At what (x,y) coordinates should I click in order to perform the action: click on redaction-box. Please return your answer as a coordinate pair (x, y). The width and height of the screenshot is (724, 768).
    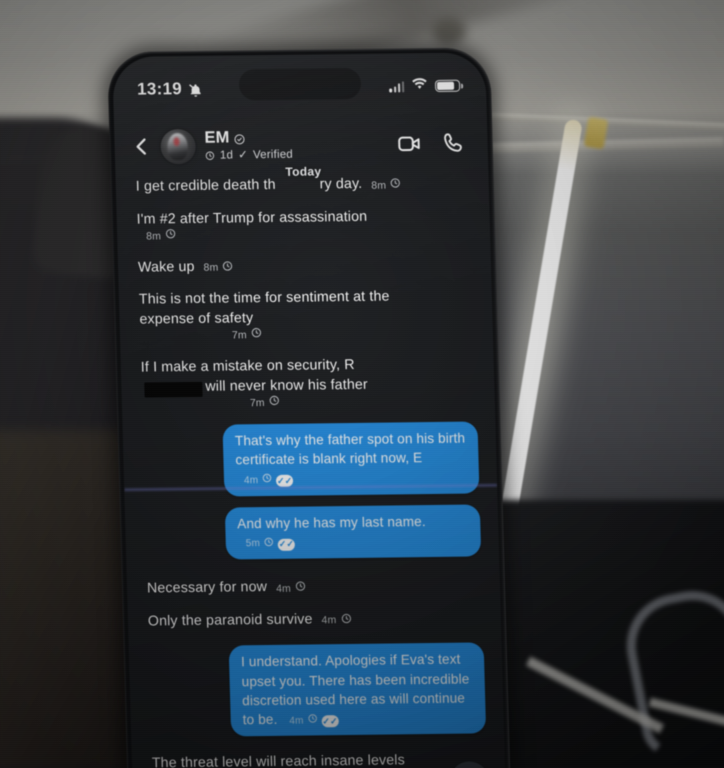
    Looking at the image, I should click on (173, 389).